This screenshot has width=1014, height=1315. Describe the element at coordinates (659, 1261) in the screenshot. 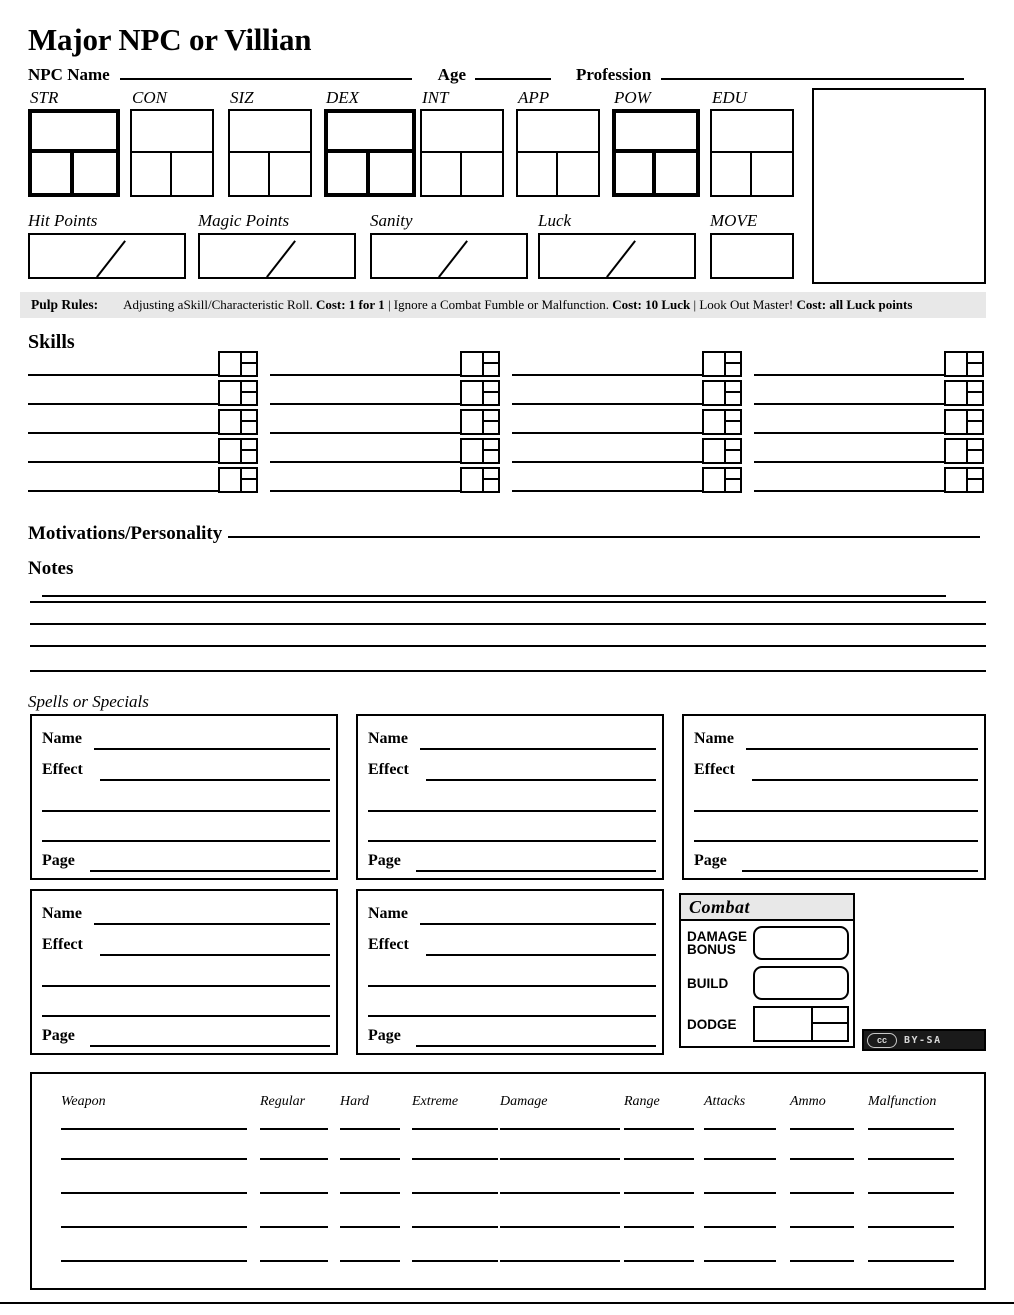

I see `weapon-range-input` at that location.